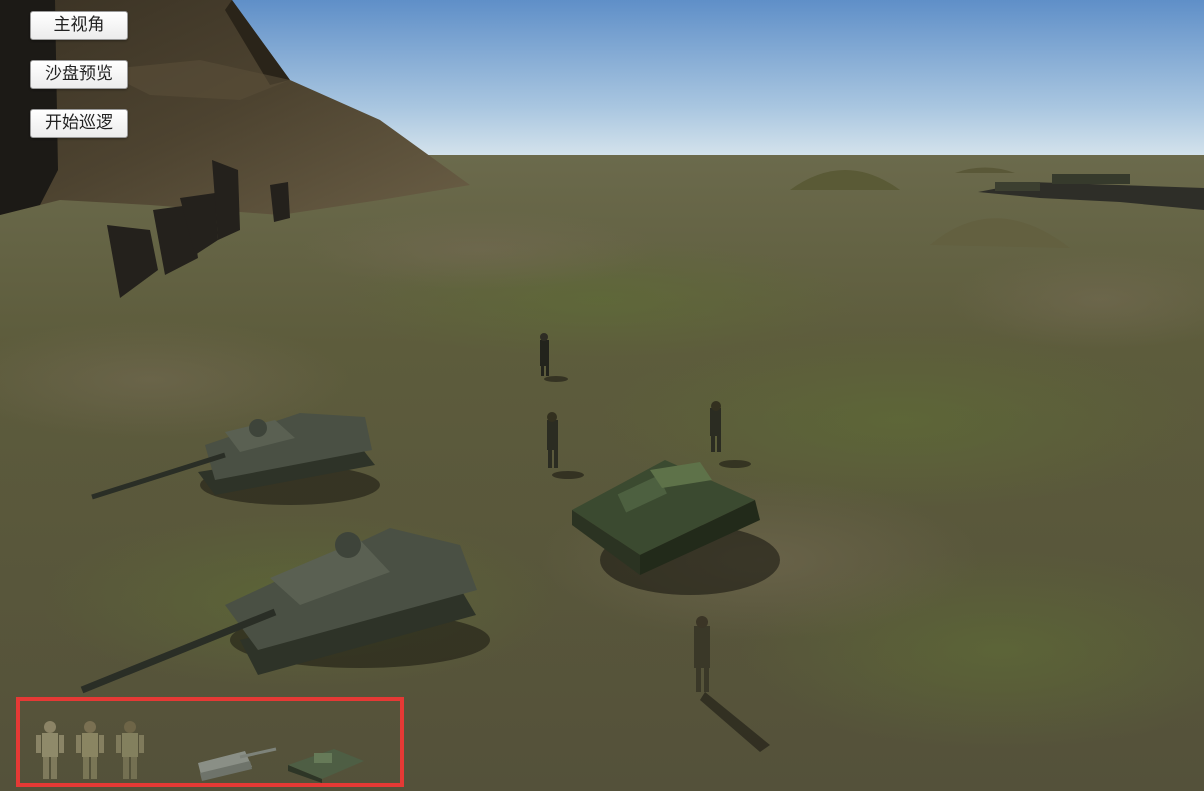 The image size is (1204, 791). Describe the element at coordinates (79, 25) in the screenshot. I see `main-view-button: 主视角` at that location.